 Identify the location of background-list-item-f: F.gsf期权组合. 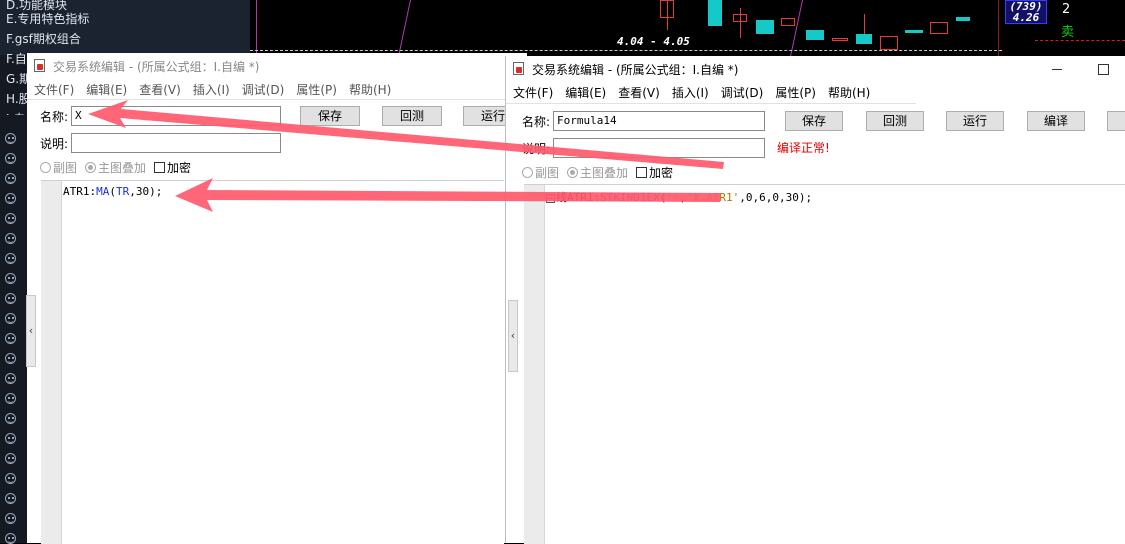
(43, 38).